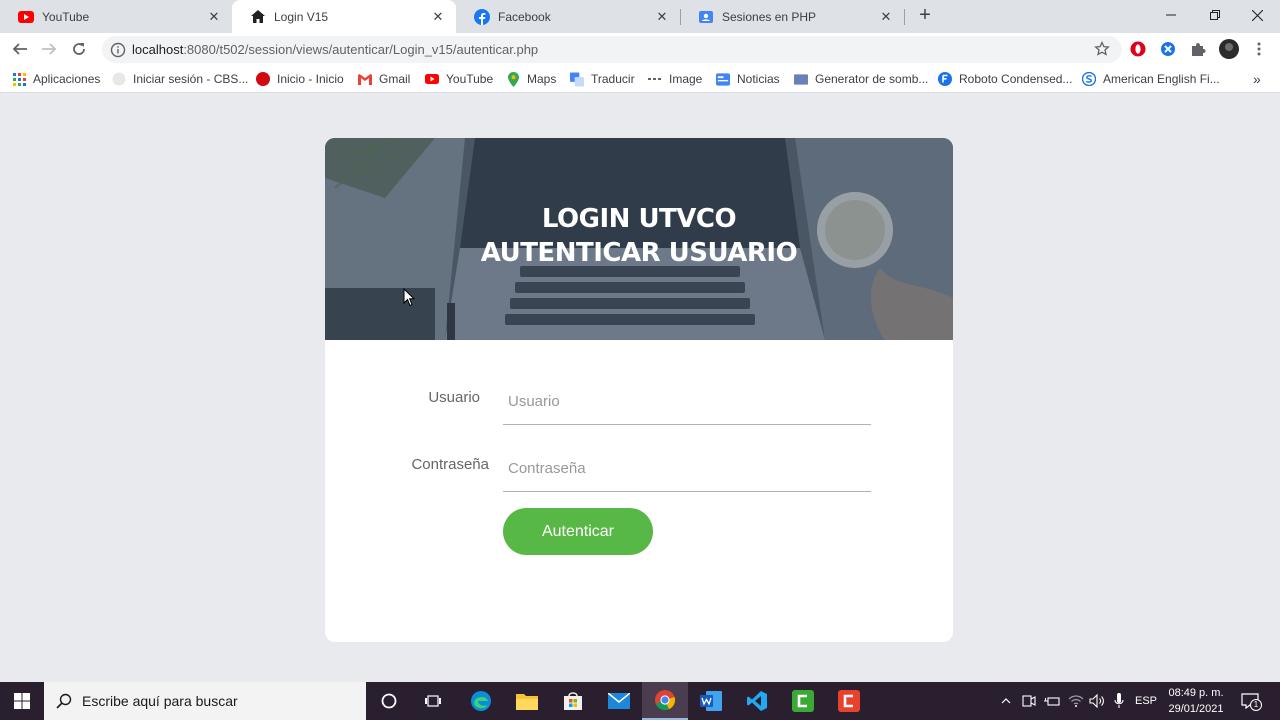 This screenshot has width=1280, height=720. What do you see at coordinates (79, 49) in the screenshot?
I see `reload-button` at bounding box center [79, 49].